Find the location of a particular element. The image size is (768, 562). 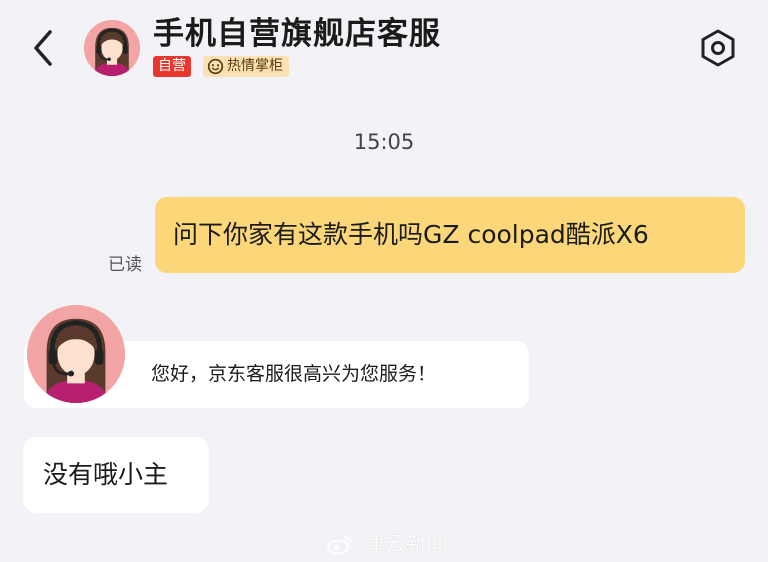

hot-counter-badge: 热情掌柜 is located at coordinates (246, 66).